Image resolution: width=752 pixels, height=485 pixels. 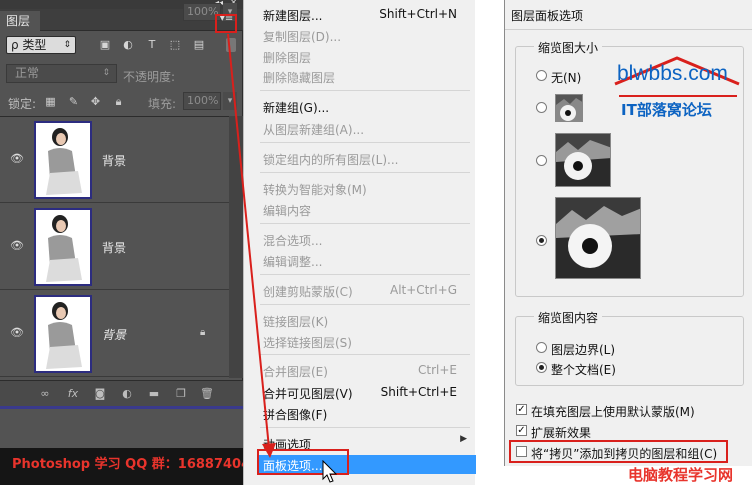 I want to click on lock-brush-icon: ✎, so click(x=73, y=102).